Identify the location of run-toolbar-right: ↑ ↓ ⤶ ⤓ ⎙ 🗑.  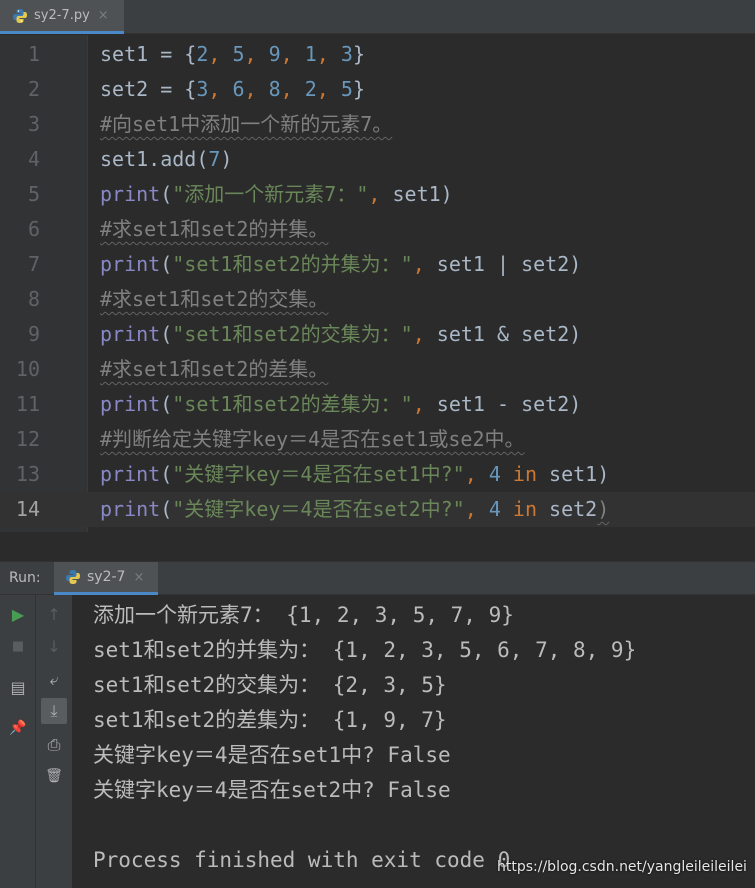
(54, 741).